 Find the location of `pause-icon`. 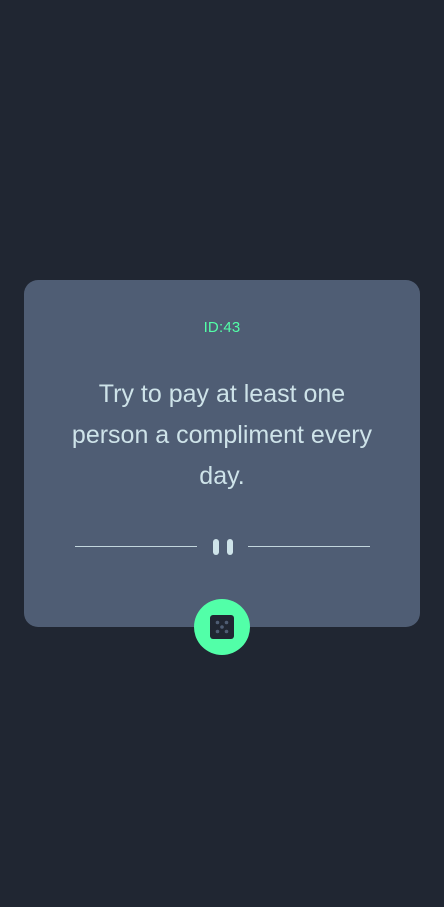

pause-icon is located at coordinates (223, 547).